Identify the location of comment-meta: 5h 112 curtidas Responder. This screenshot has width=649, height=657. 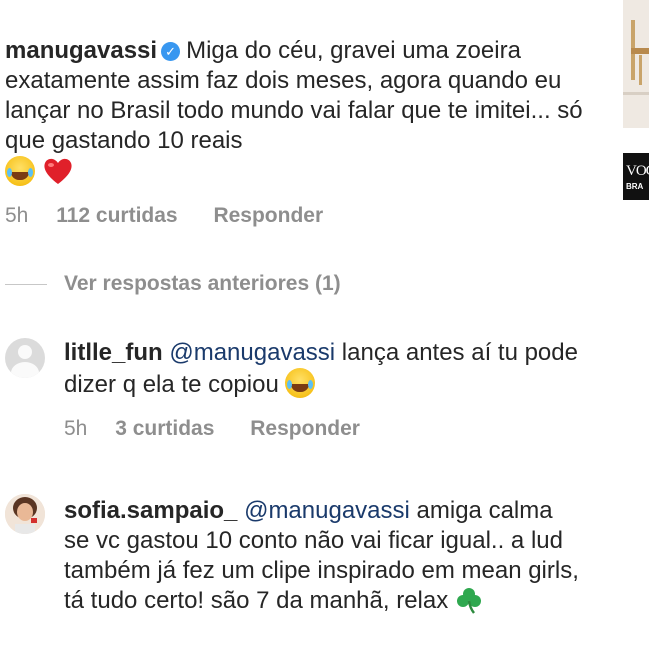
(164, 216).